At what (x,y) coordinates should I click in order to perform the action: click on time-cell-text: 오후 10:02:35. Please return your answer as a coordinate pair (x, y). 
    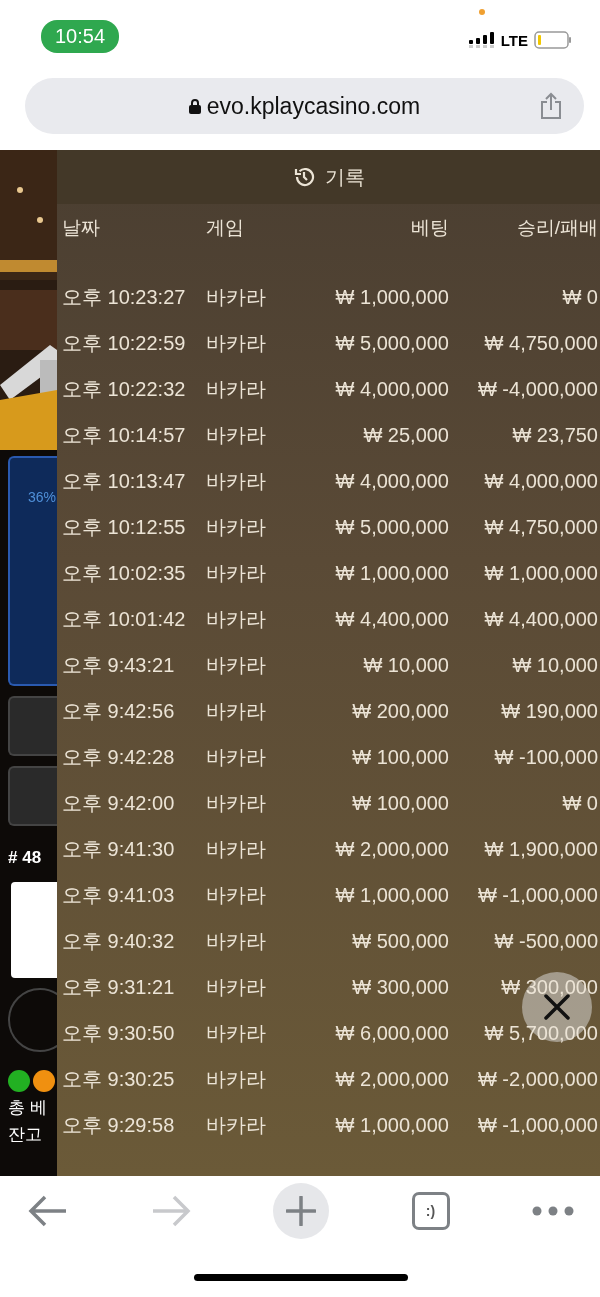
    Looking at the image, I should click on (124, 573).